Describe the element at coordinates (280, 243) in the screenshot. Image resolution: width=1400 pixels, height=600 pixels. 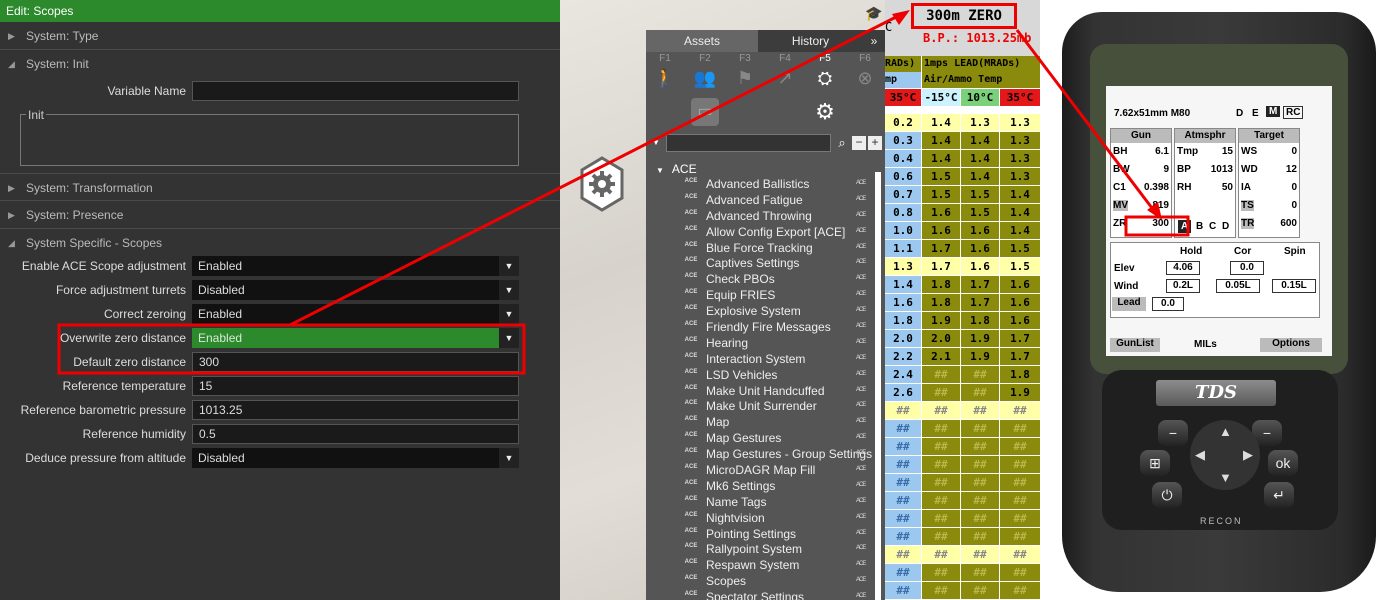
I see `section-system-specific-scopes: ◢ System Specific - Scopes` at that location.